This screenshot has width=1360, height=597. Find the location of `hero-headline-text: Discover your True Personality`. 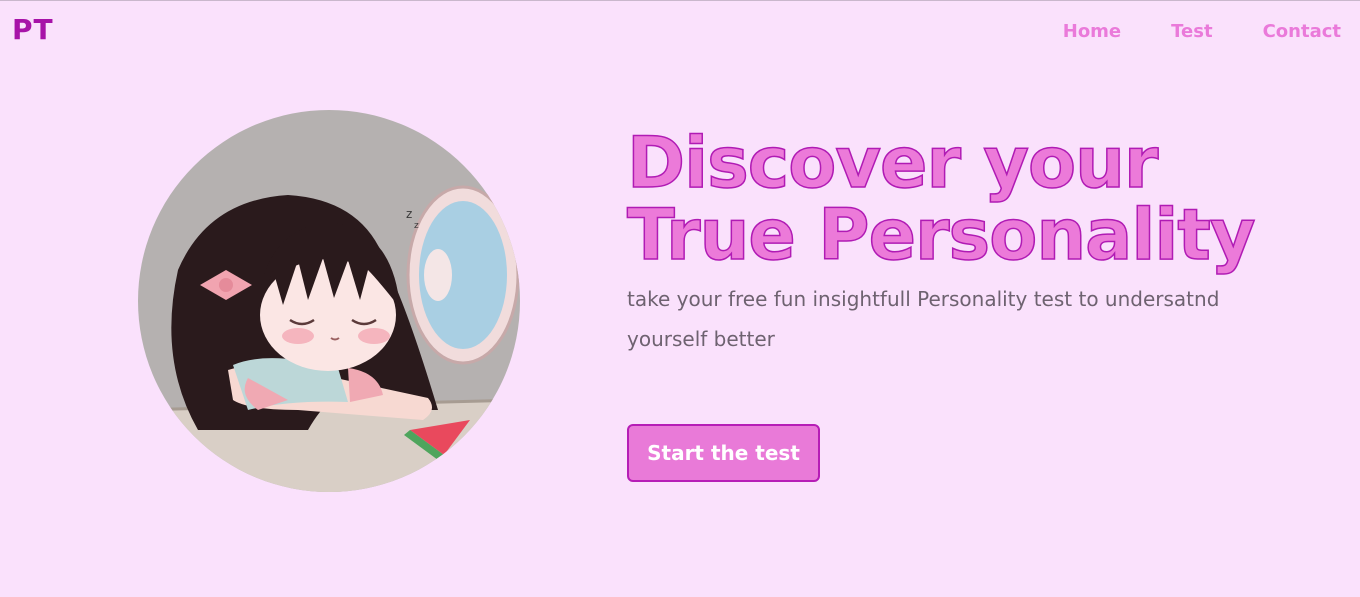

hero-headline-text: Discover your True Personality is located at coordinates (941, 199).